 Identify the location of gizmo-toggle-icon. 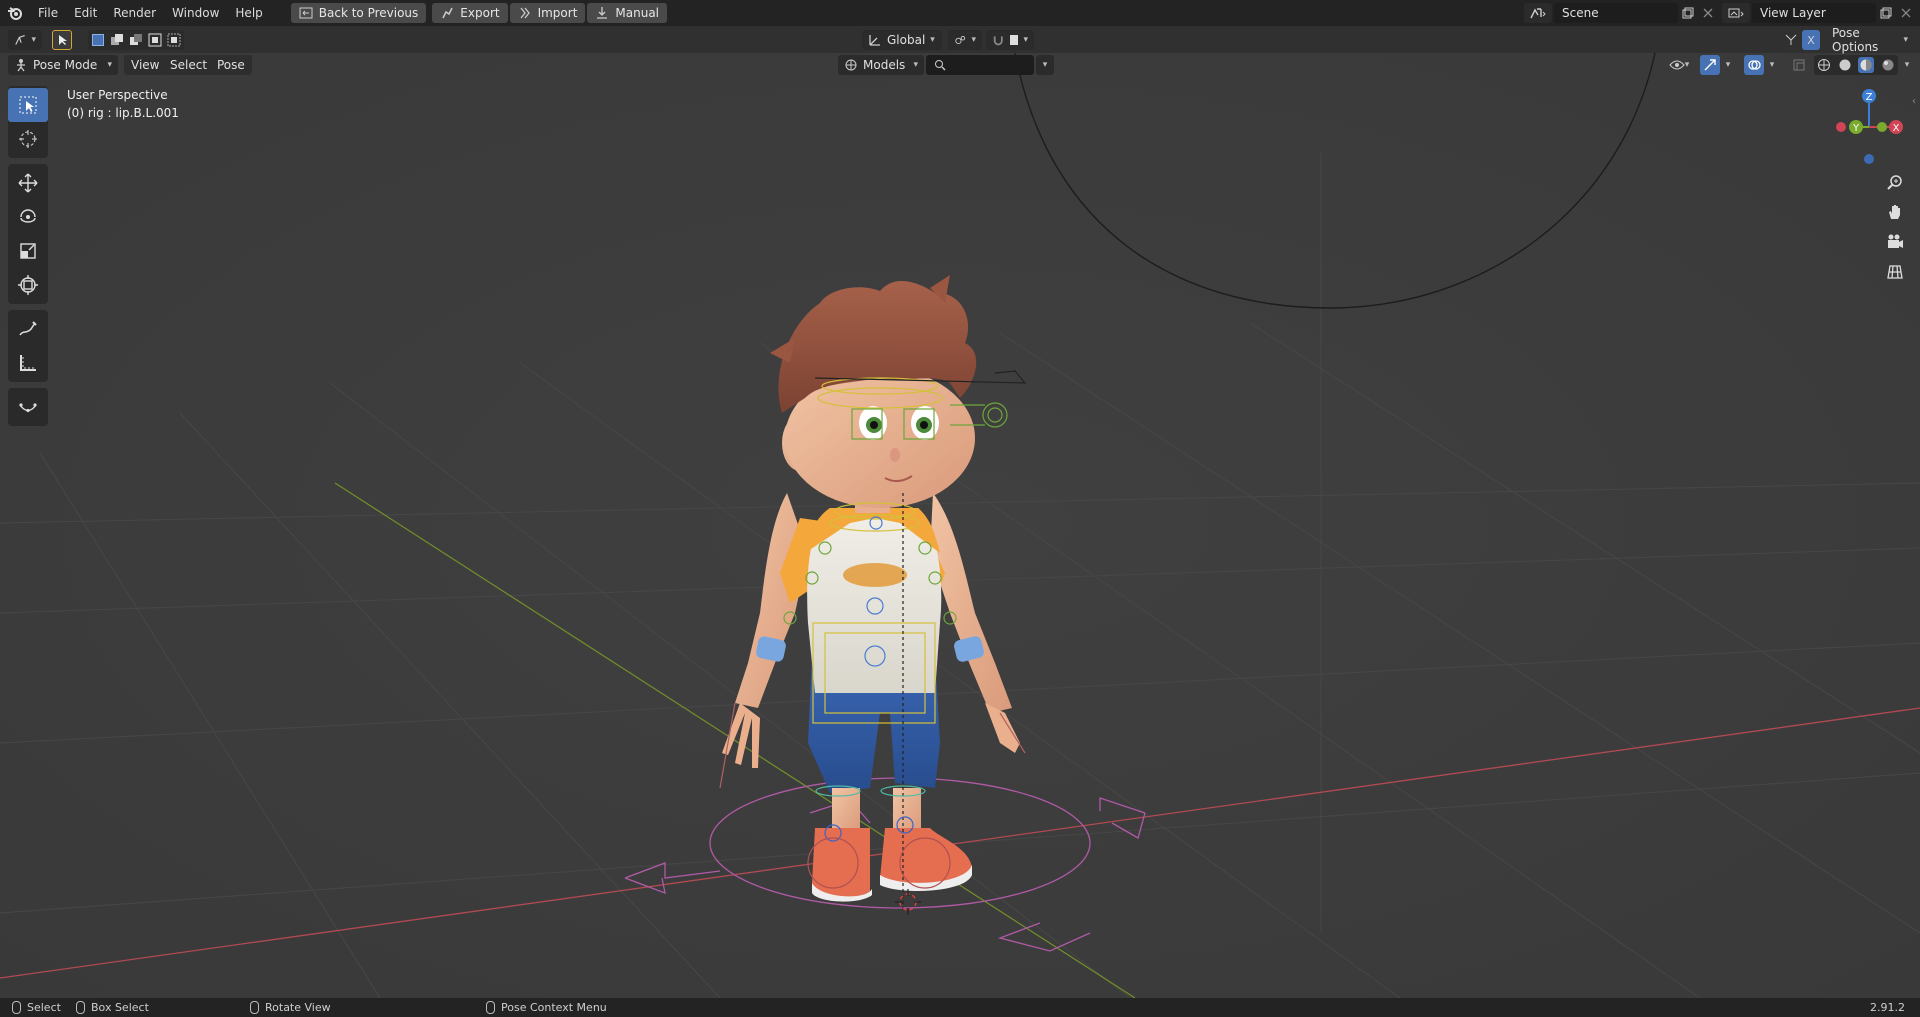
(1710, 65).